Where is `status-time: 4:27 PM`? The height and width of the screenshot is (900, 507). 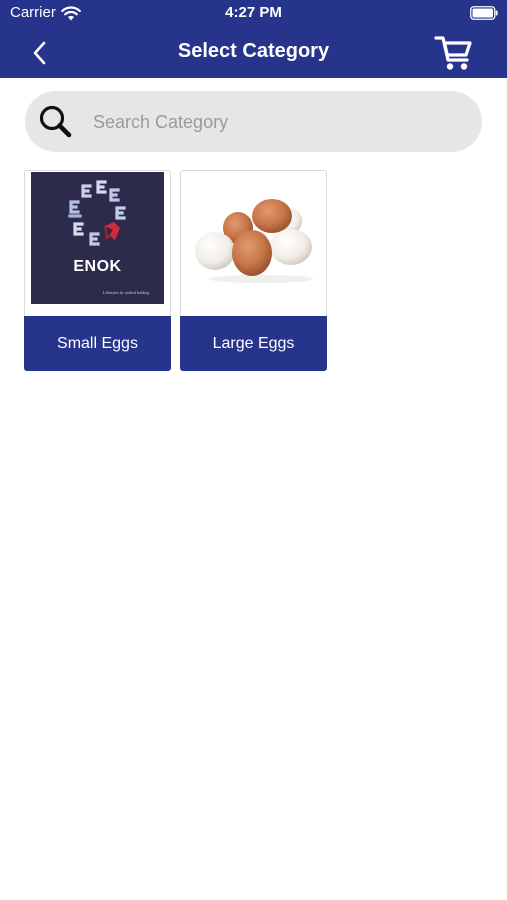
status-time: 4:27 PM is located at coordinates (253, 12).